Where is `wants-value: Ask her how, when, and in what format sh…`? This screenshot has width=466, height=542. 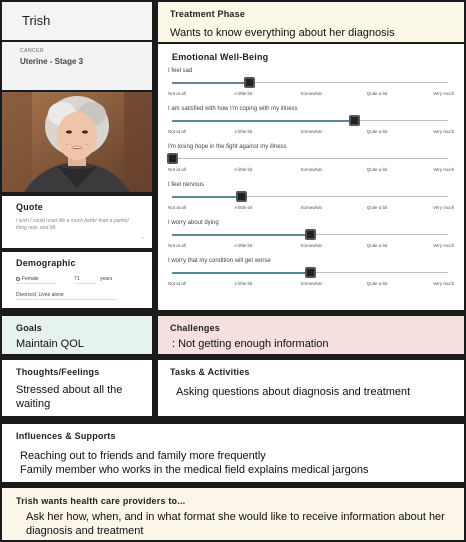
wants-value: Ask her how, when, and in what format sh… is located at coordinates (235, 524).